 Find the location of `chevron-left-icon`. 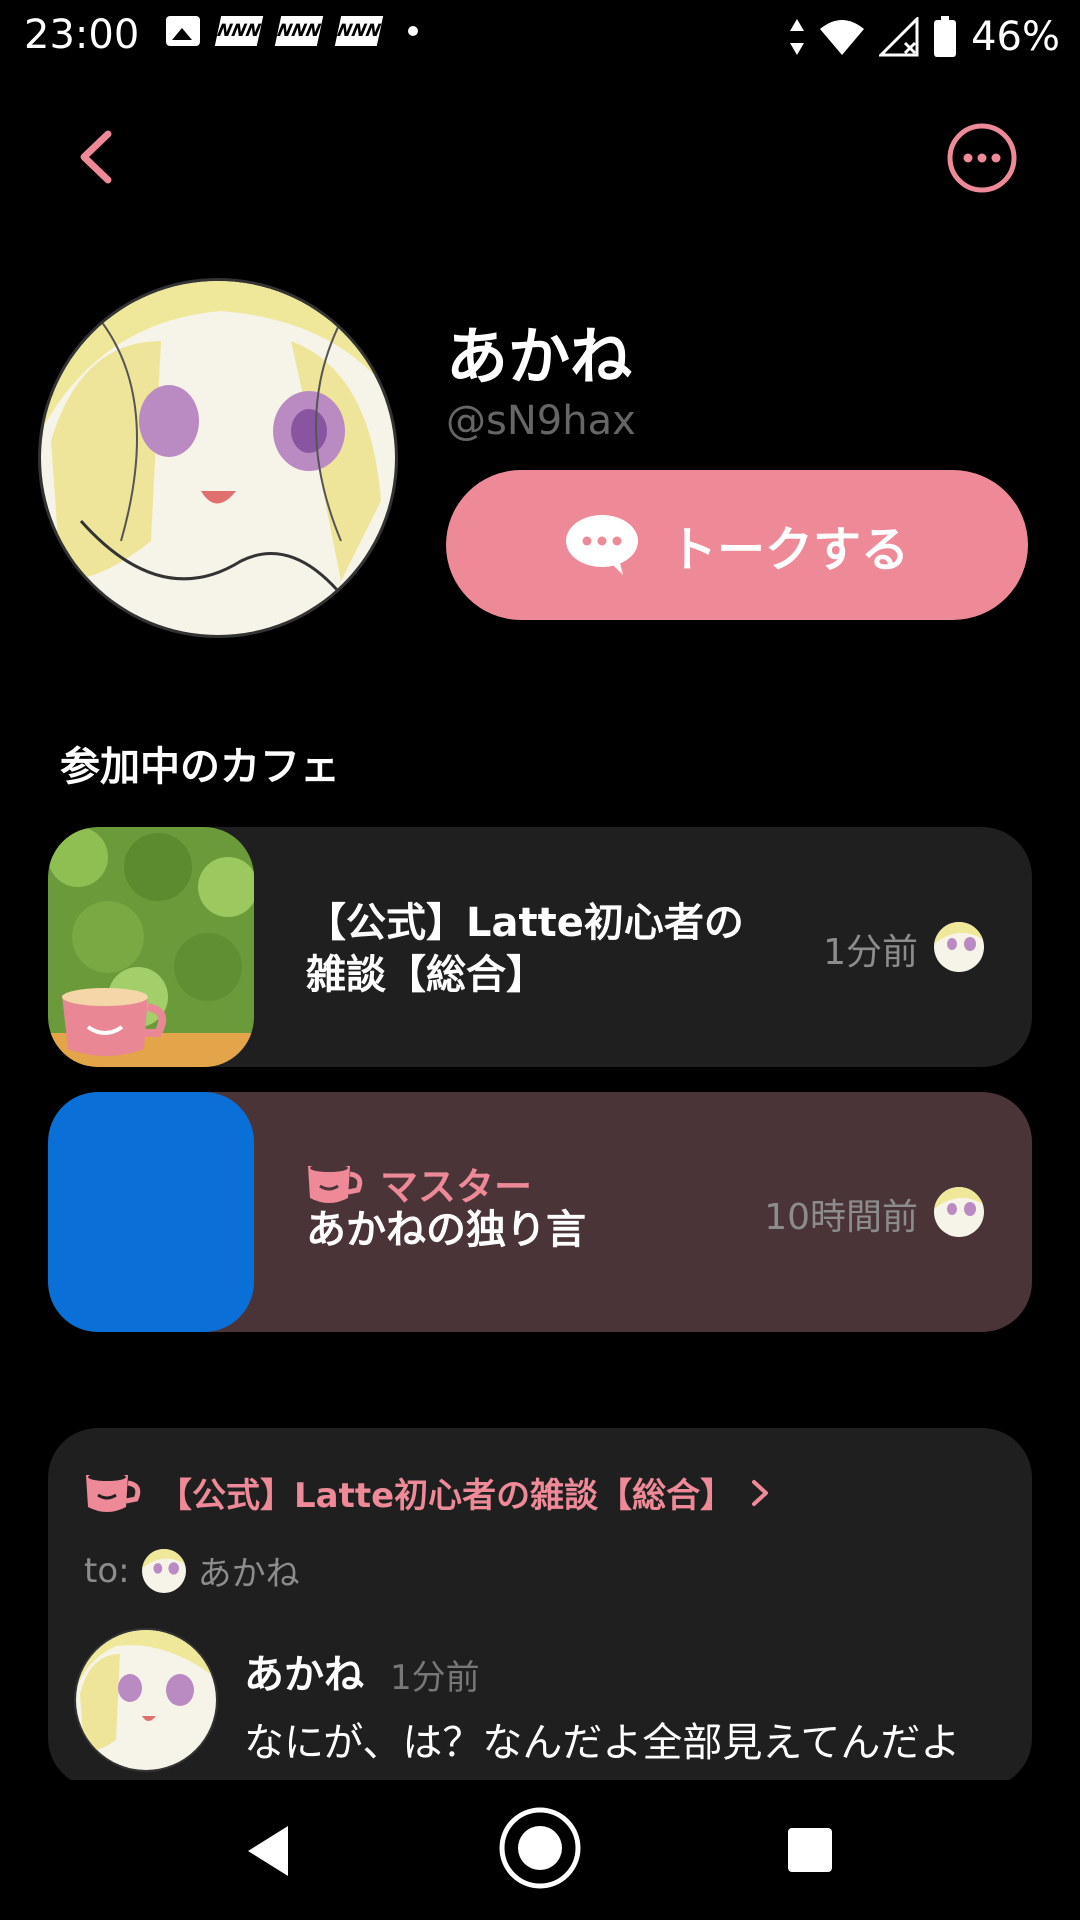

chevron-left-icon is located at coordinates (96, 157).